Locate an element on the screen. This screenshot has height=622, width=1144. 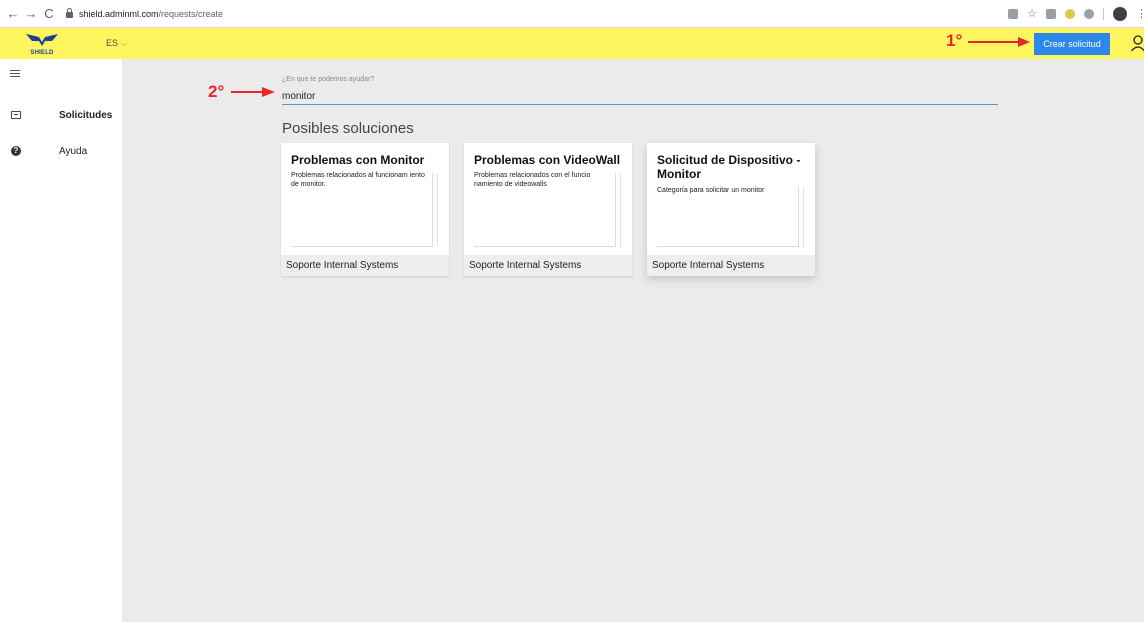
sidebar: Solicitudes ? Ayuda is located at coordinates (61, 340).